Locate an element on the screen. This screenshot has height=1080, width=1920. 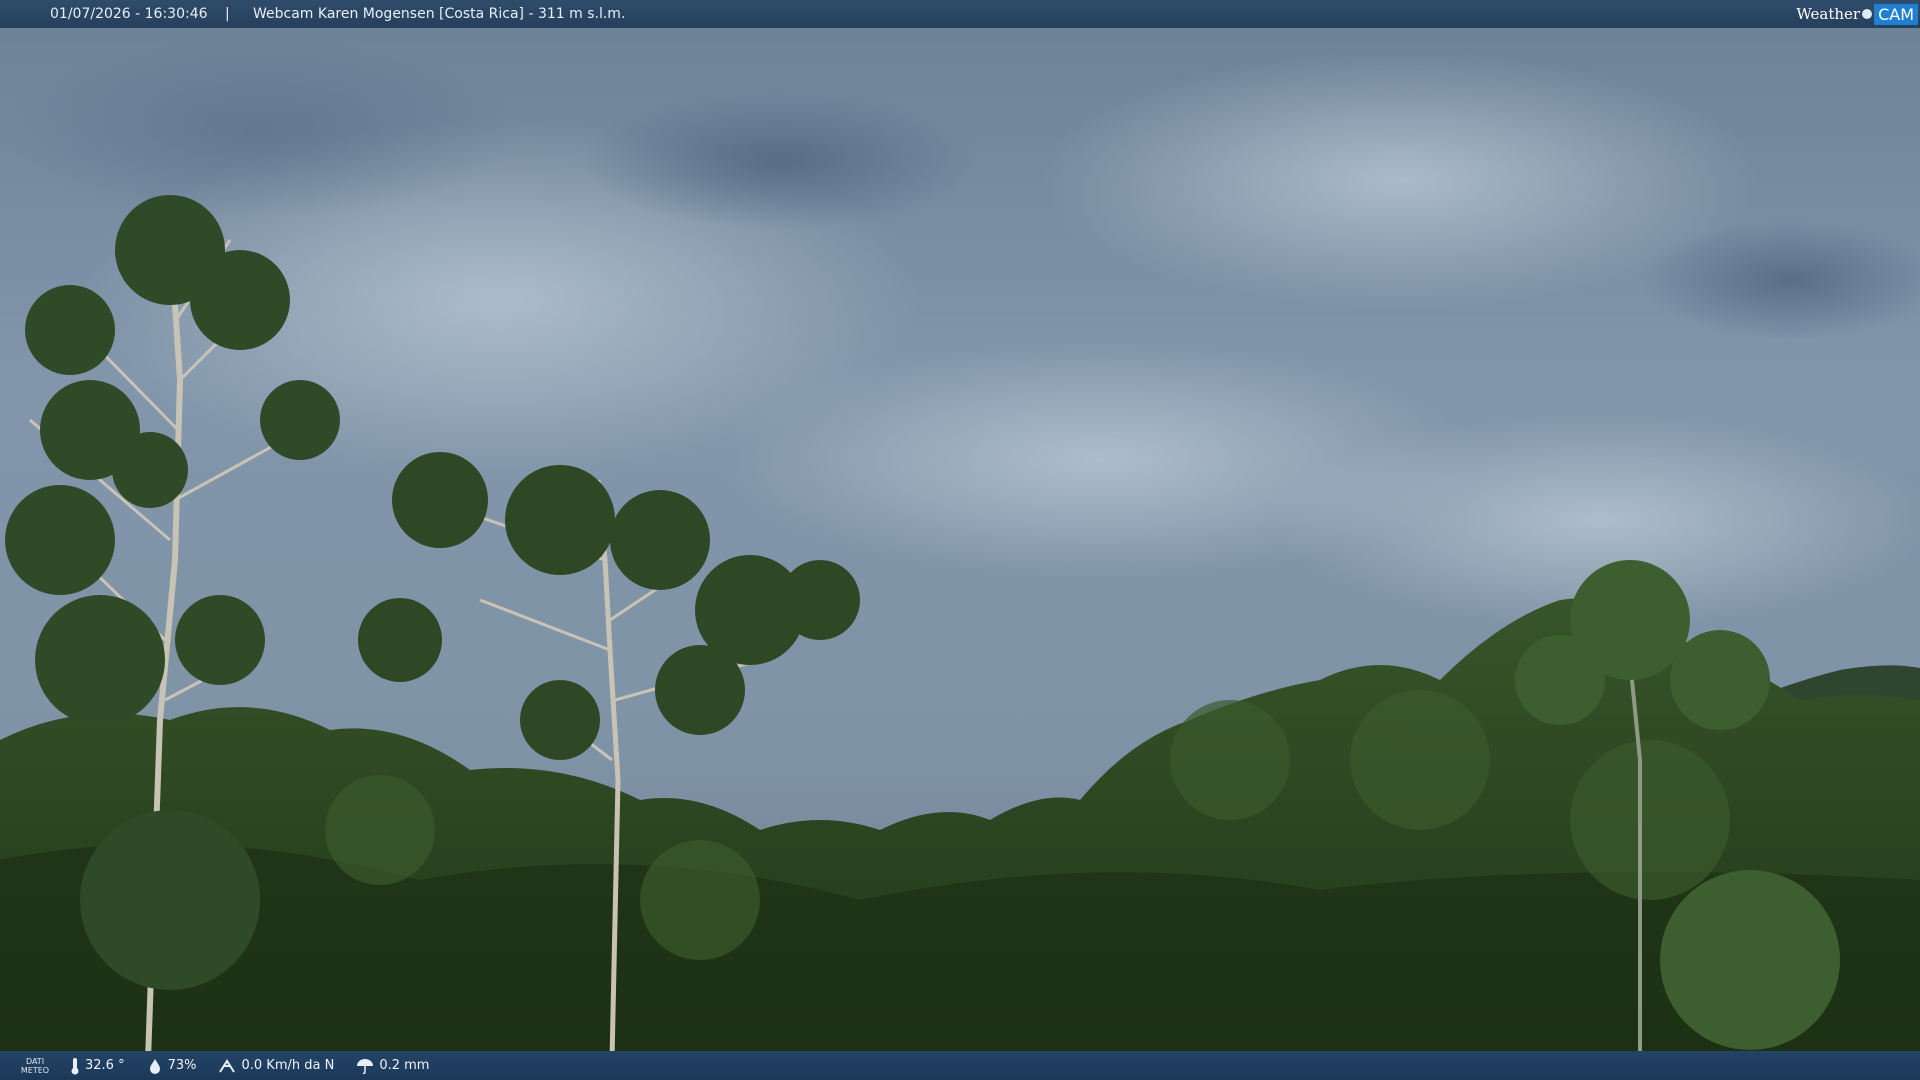
wind-reading: 0.0 Km/h da N is located at coordinates (276, 1066).